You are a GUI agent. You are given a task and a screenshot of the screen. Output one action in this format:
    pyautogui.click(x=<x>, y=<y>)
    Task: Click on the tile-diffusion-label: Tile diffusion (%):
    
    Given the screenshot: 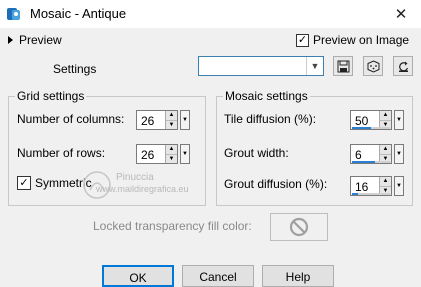 What is the action you would take?
    pyautogui.click(x=270, y=119)
    